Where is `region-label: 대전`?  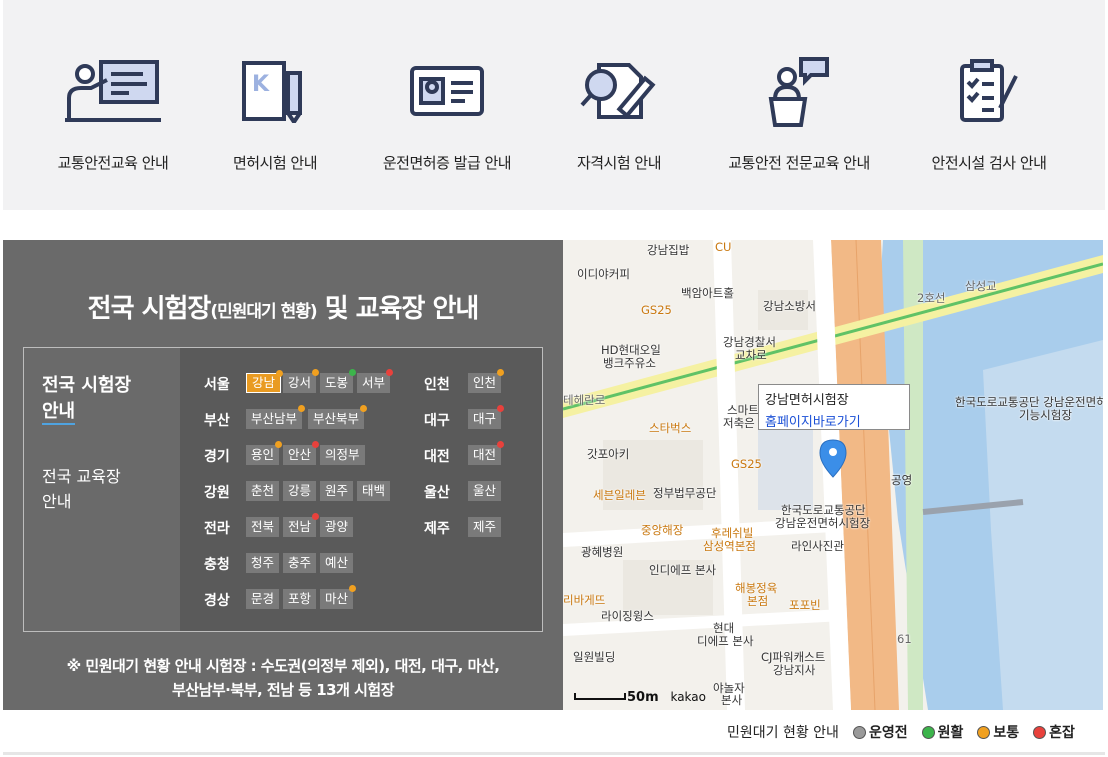
region-label: 대전 is located at coordinates (437, 457).